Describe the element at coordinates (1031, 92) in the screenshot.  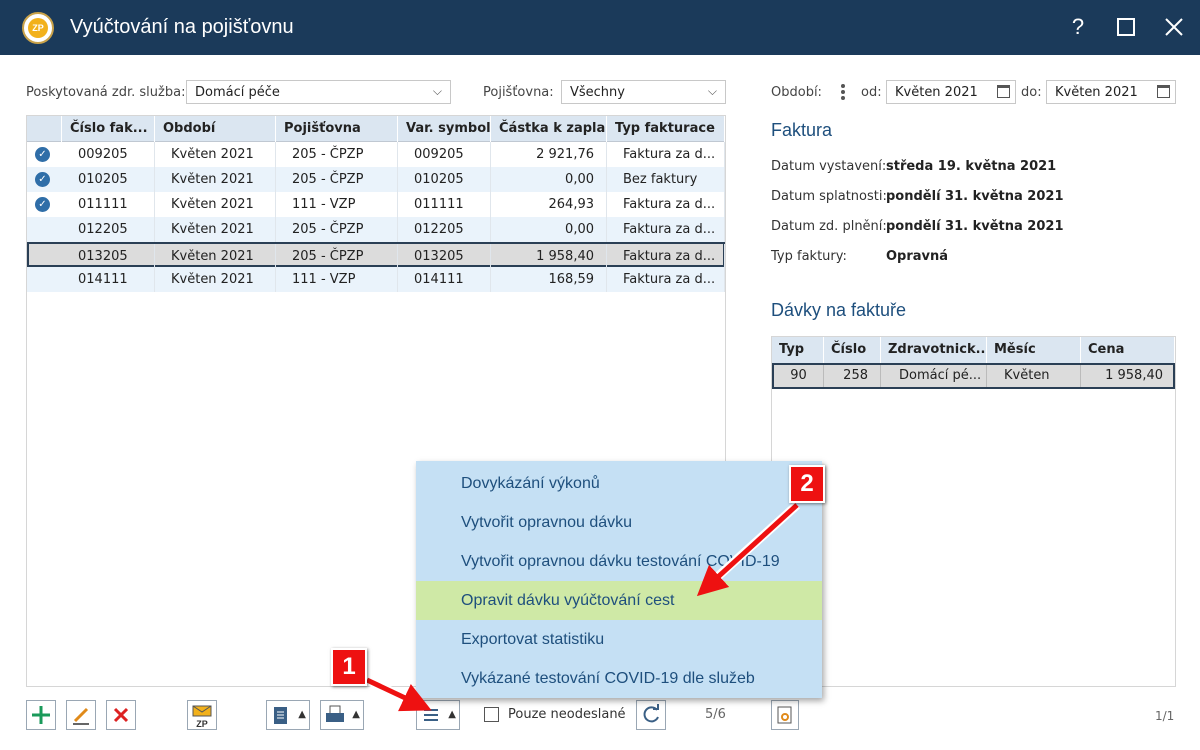
I see `to-label: do:` at that location.